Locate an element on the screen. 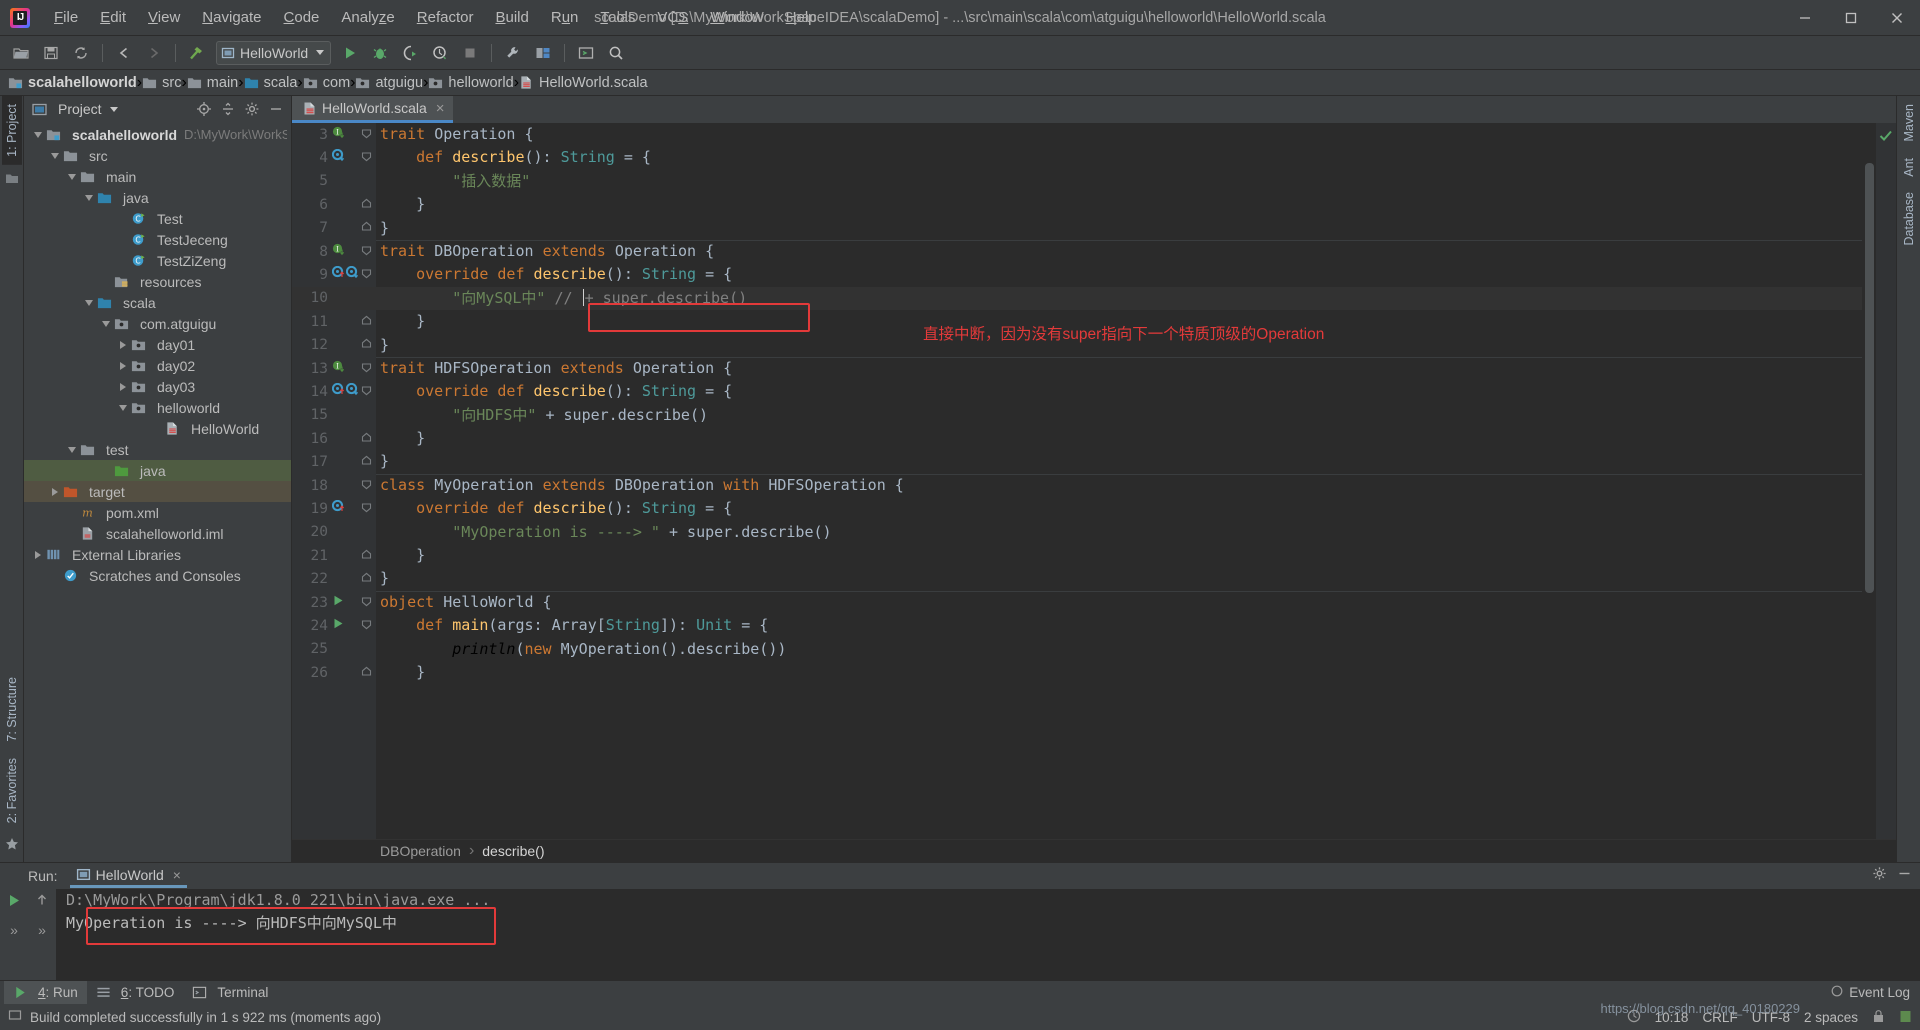 Image resolution: width=1920 pixels, height=1030 pixels. rail-tab-favorites: 2: Favorites is located at coordinates (12, 790).